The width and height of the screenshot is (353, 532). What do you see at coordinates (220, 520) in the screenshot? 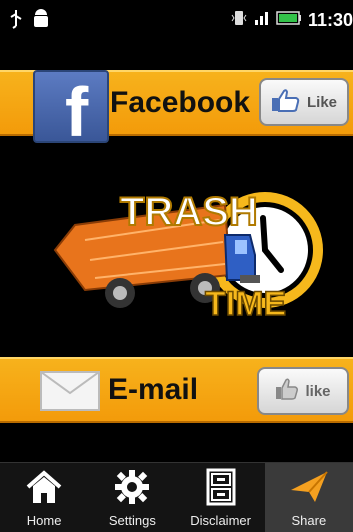
I see `nav-disclaimer-label: Disclaimer` at bounding box center [220, 520].